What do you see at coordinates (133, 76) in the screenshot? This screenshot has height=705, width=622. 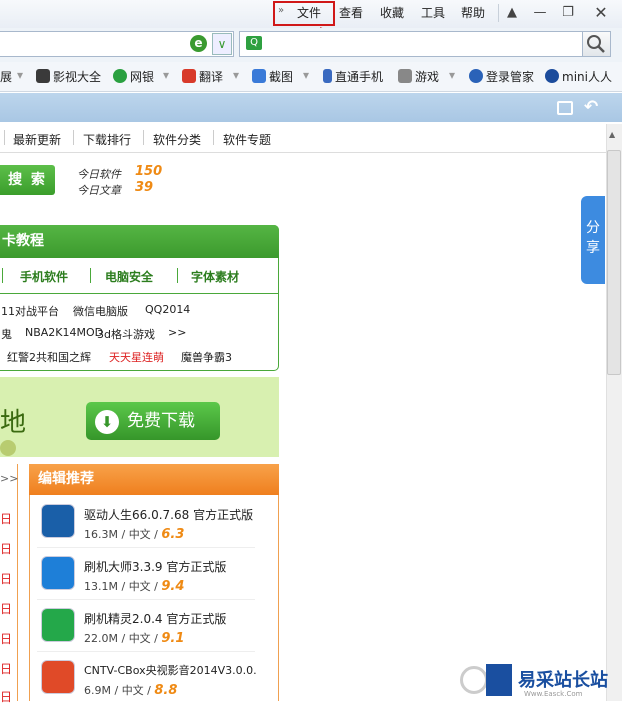 I see `fav-bank: 网银` at bounding box center [133, 76].